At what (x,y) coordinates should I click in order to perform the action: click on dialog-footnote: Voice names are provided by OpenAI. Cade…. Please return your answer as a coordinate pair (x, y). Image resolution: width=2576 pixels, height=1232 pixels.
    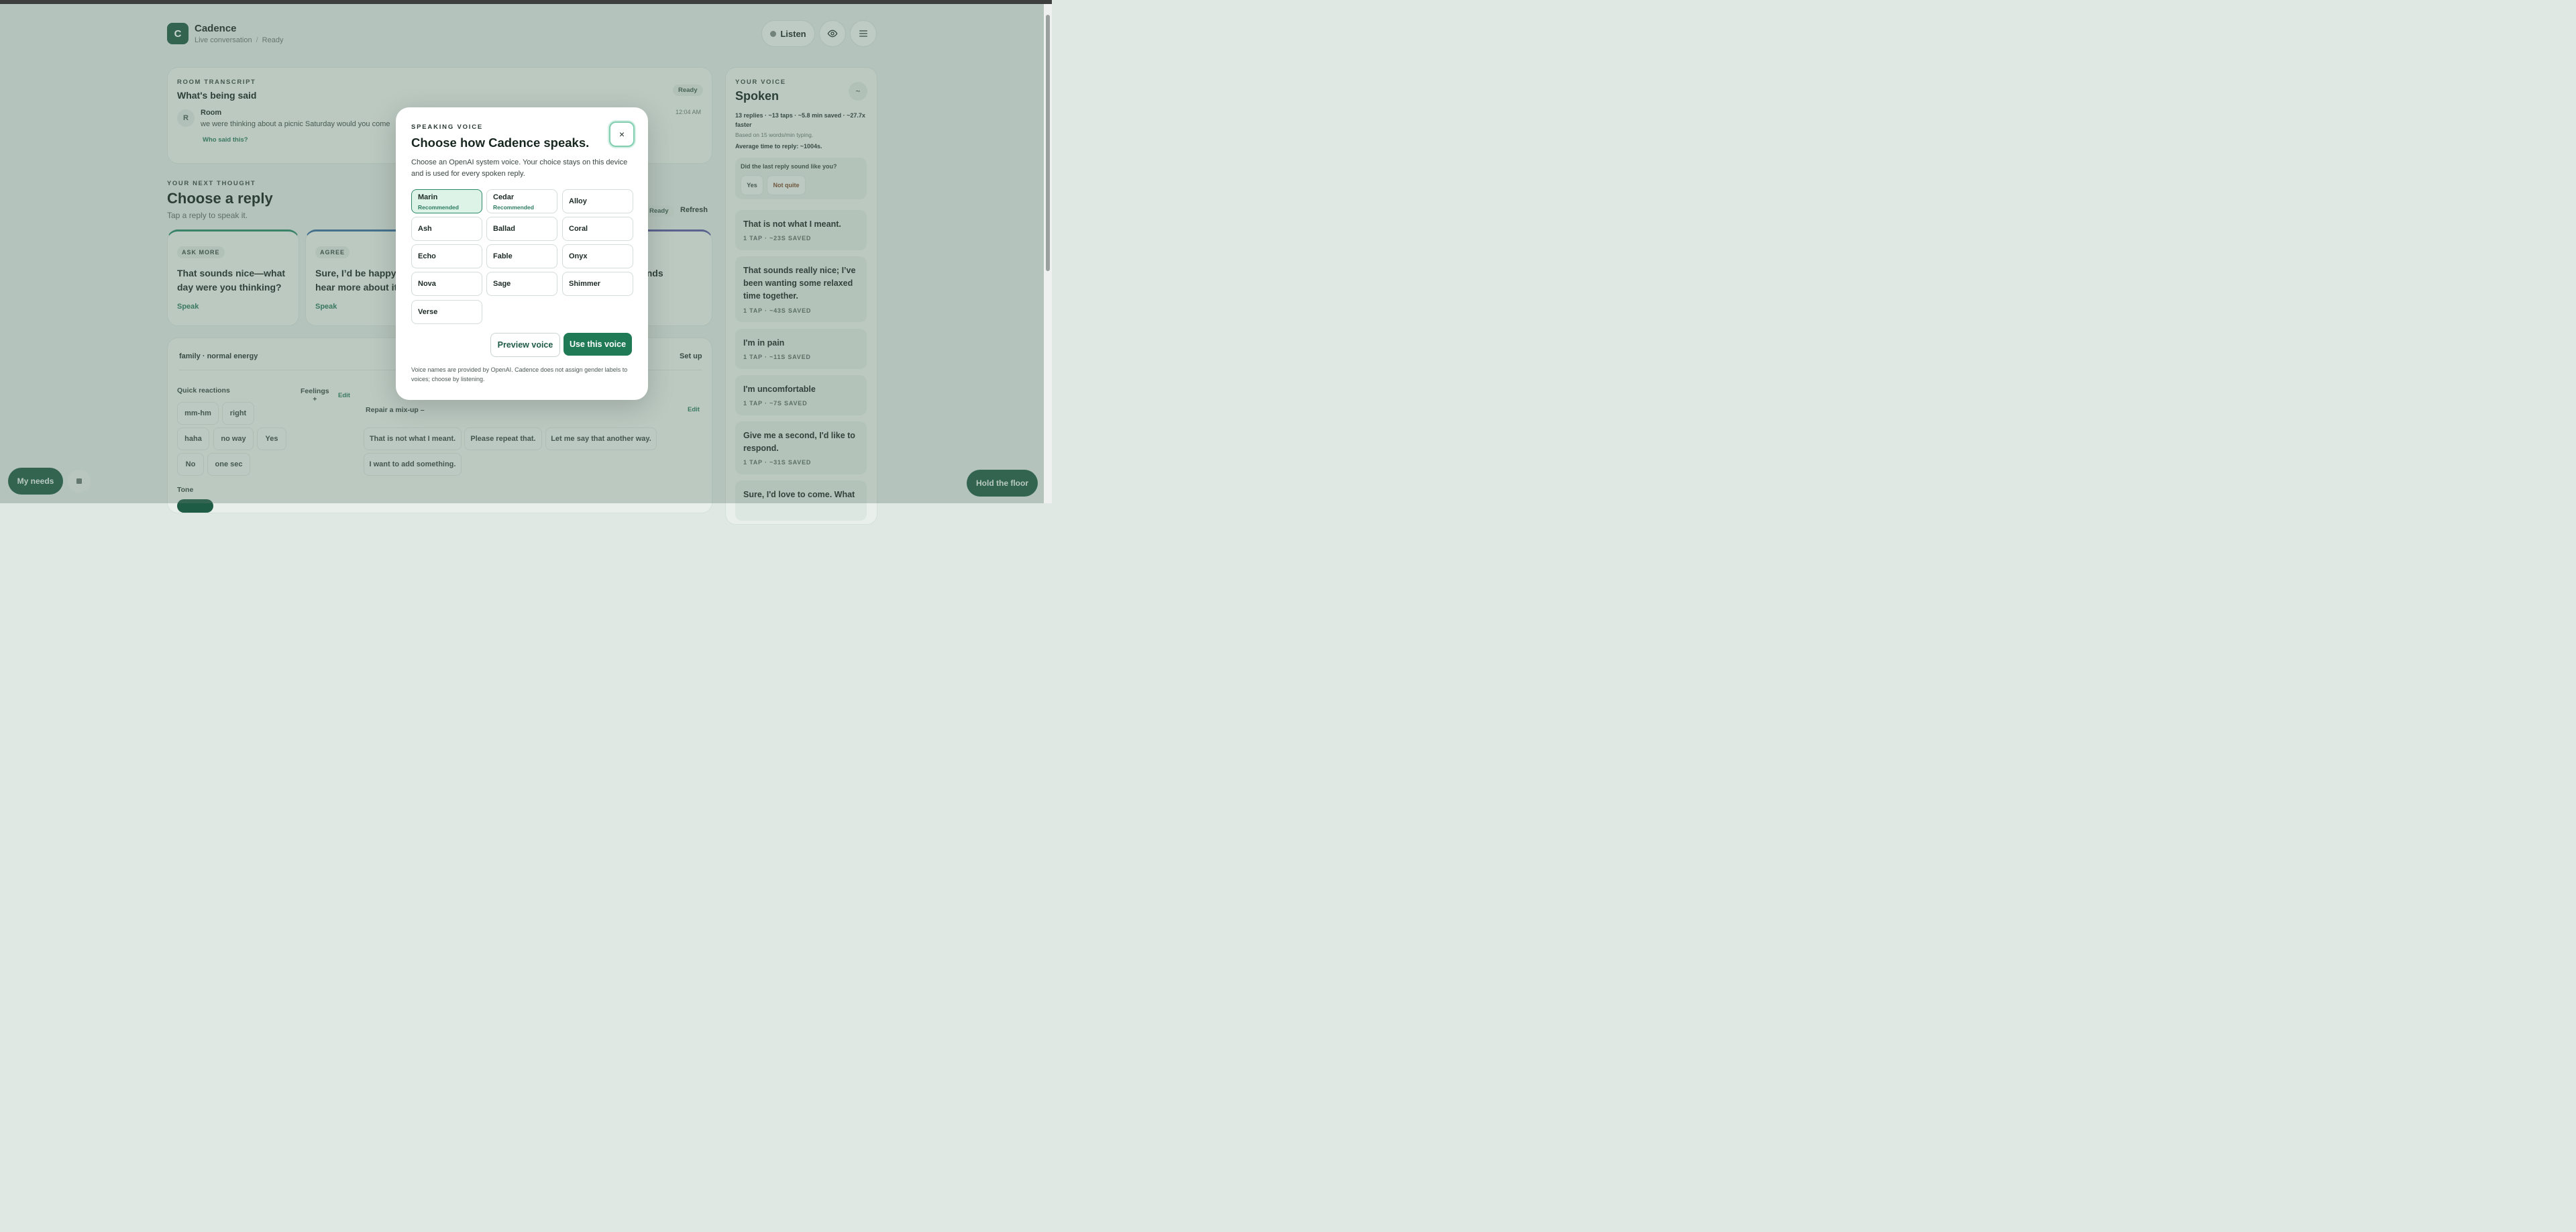
    Looking at the image, I should click on (519, 374).